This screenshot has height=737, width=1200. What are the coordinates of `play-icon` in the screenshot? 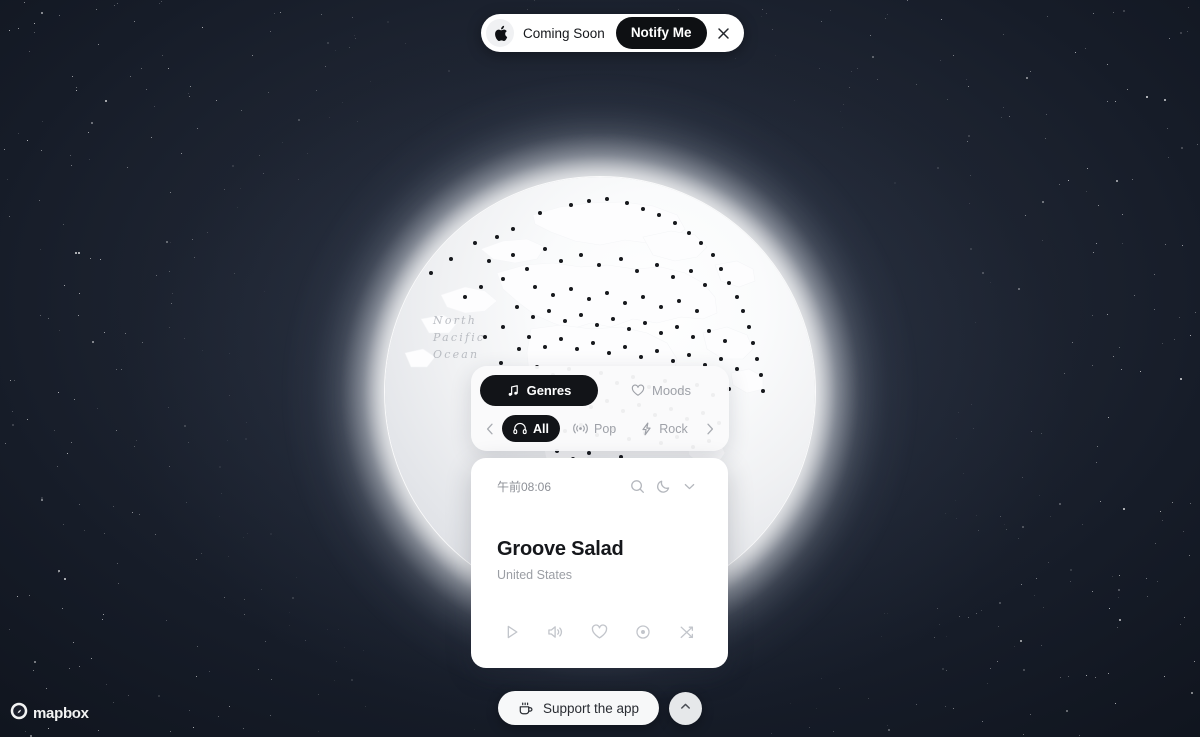 It's located at (512, 632).